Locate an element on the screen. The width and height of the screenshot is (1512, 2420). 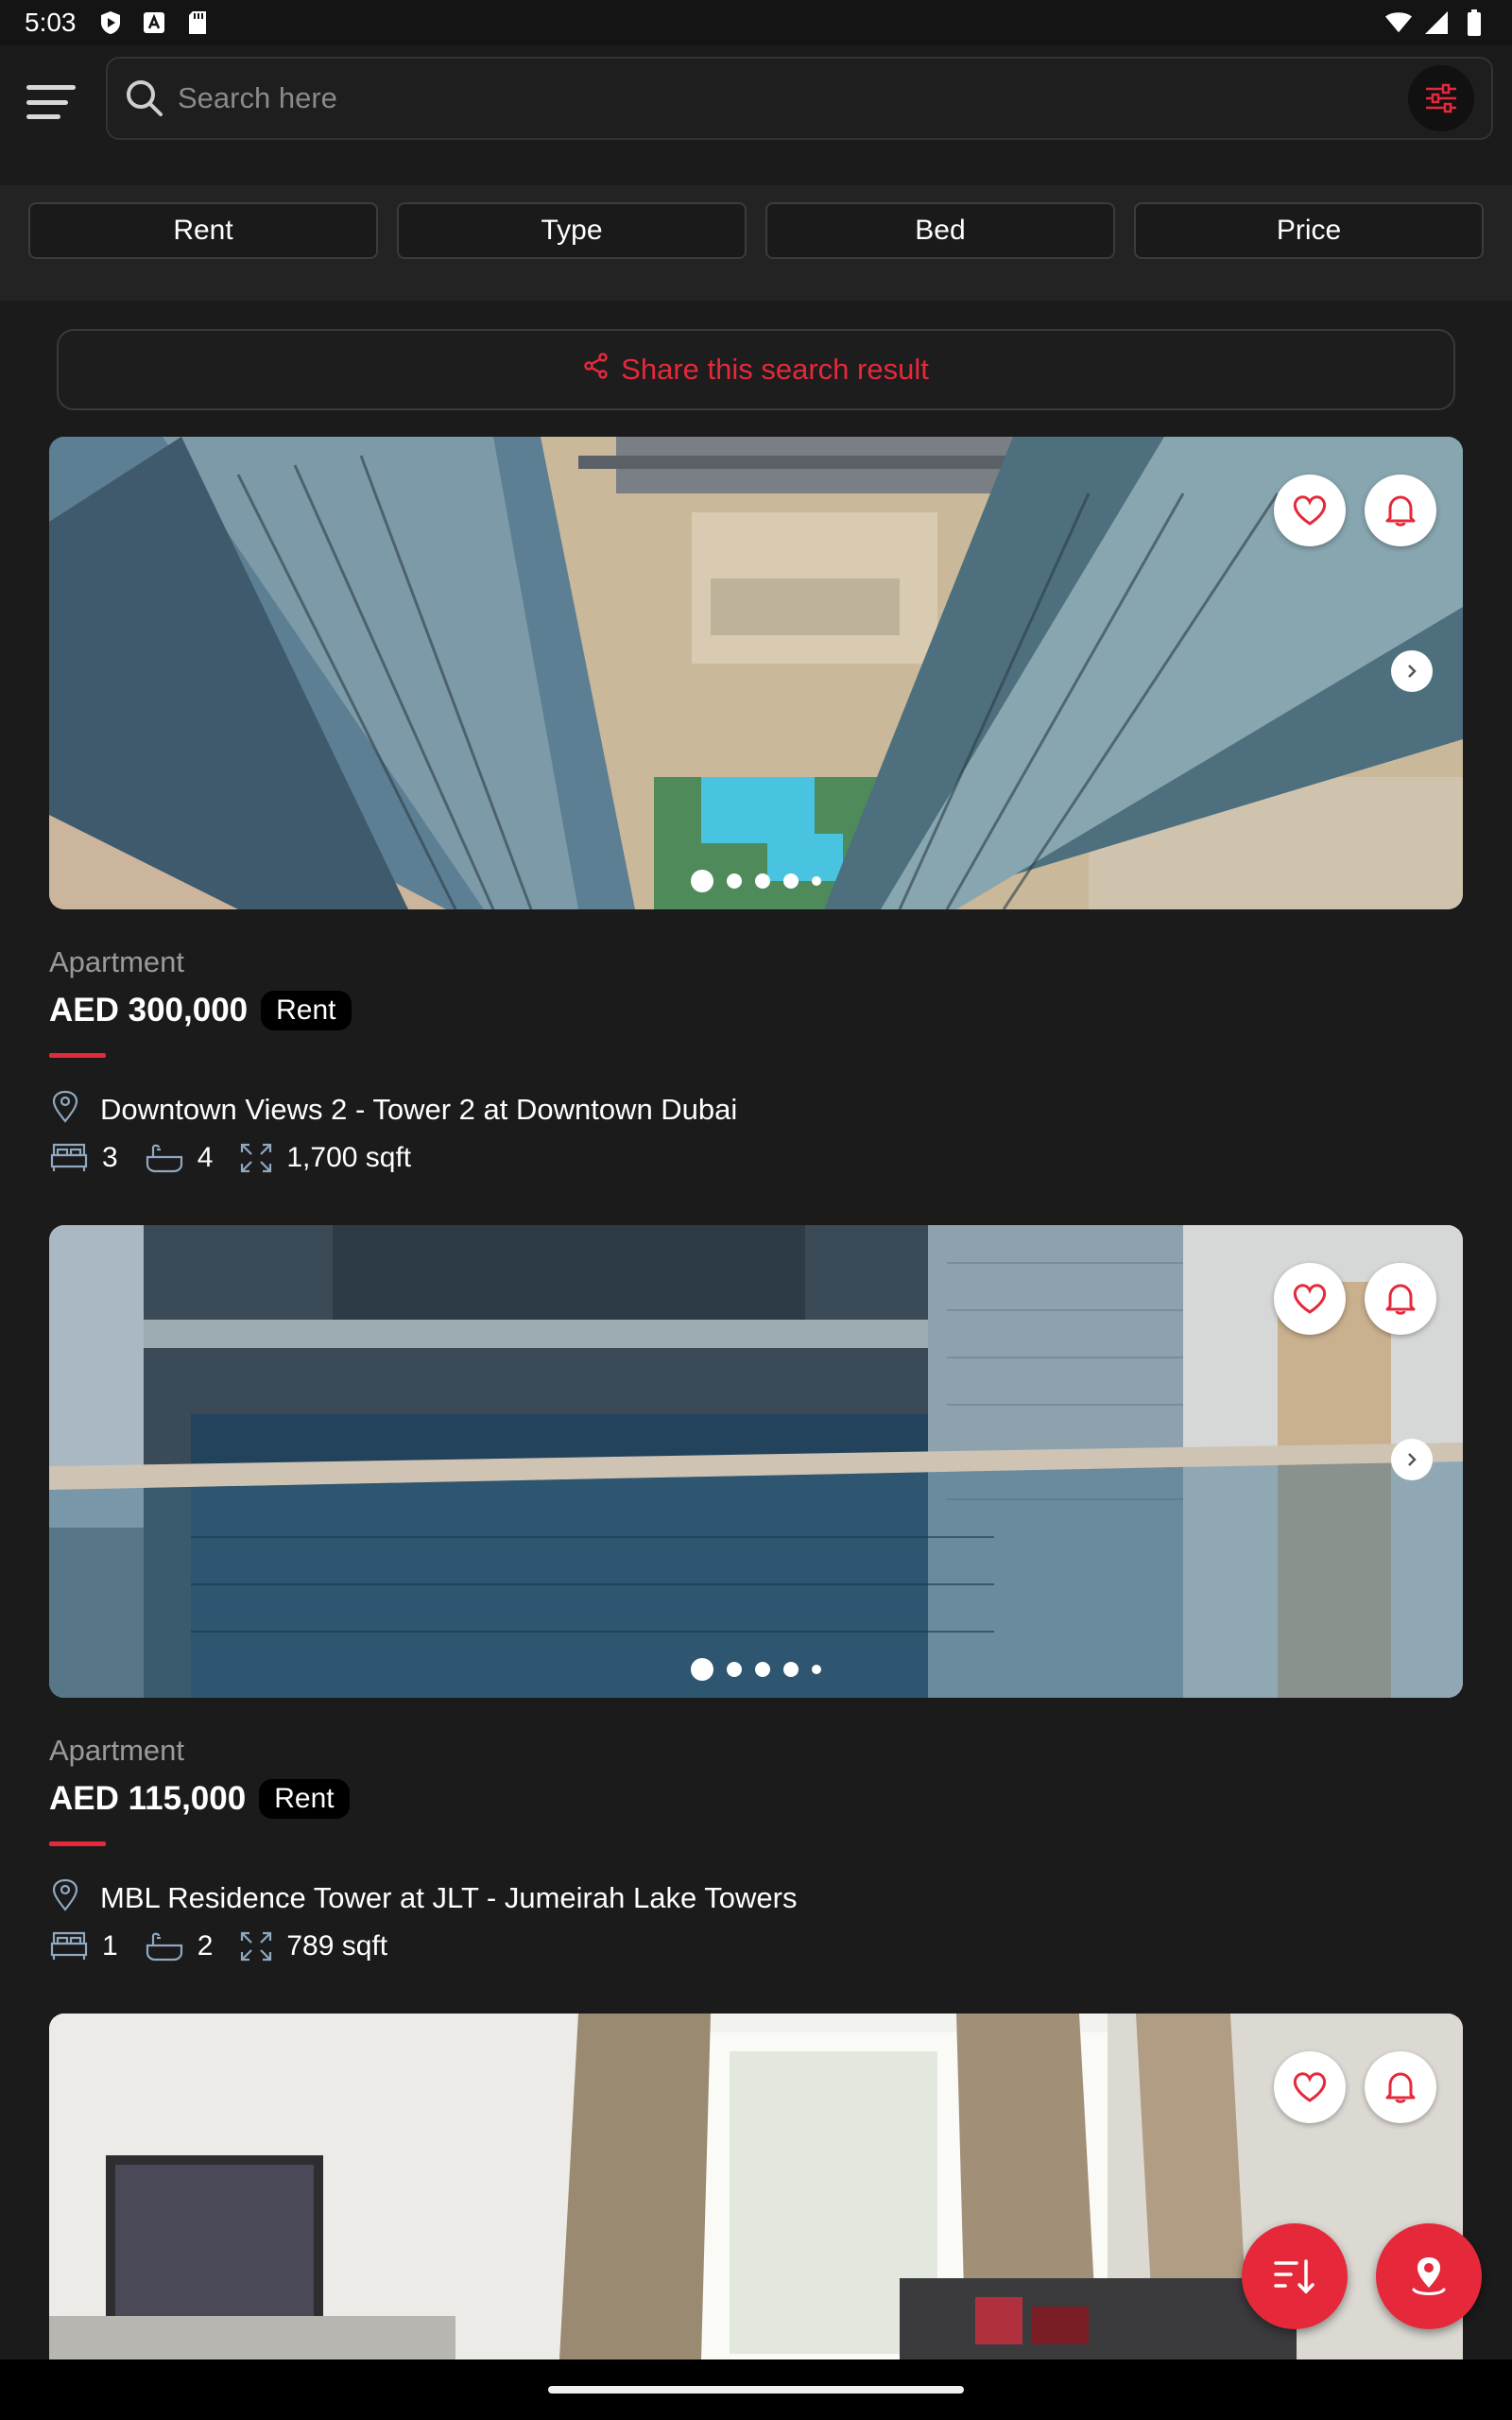
filter-sliders-icon is located at coordinates (1441, 98).